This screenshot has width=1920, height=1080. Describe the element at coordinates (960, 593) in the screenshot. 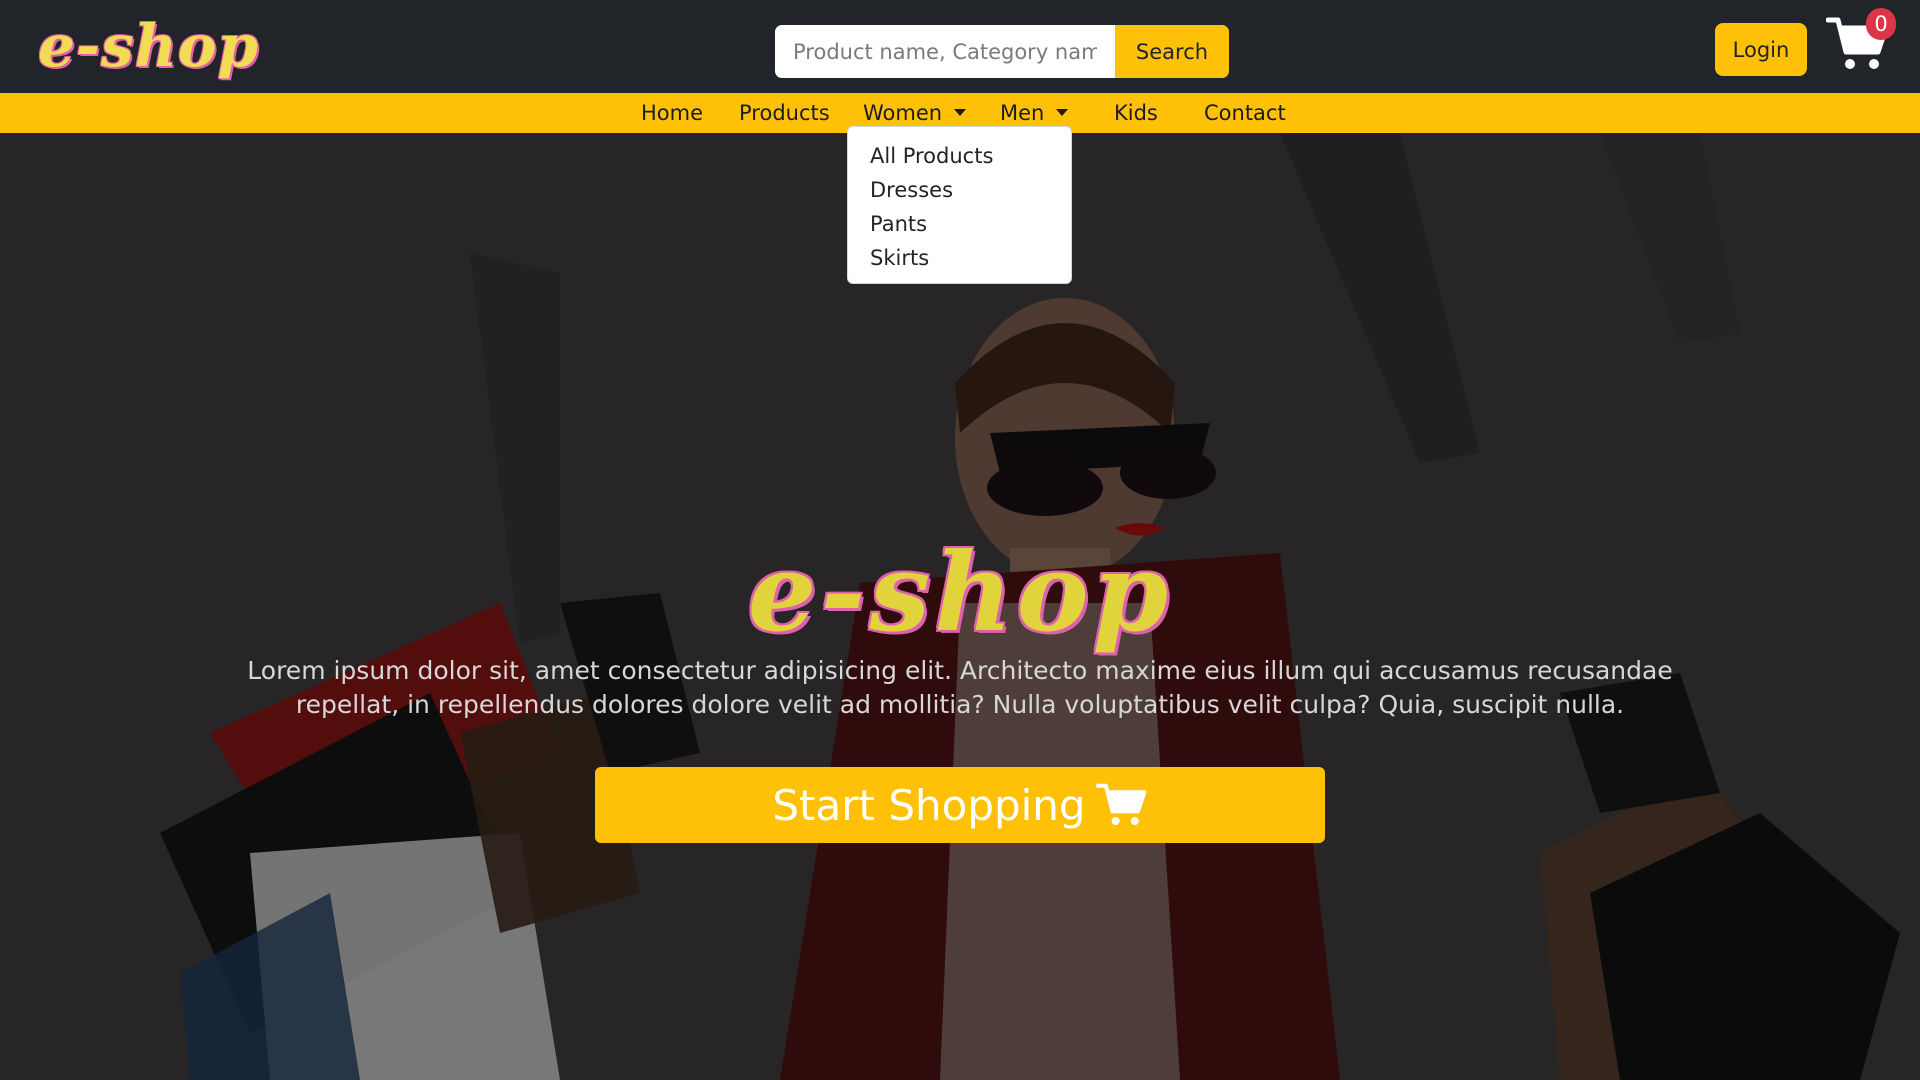

I see `hero-brand-logo: e-shop` at that location.